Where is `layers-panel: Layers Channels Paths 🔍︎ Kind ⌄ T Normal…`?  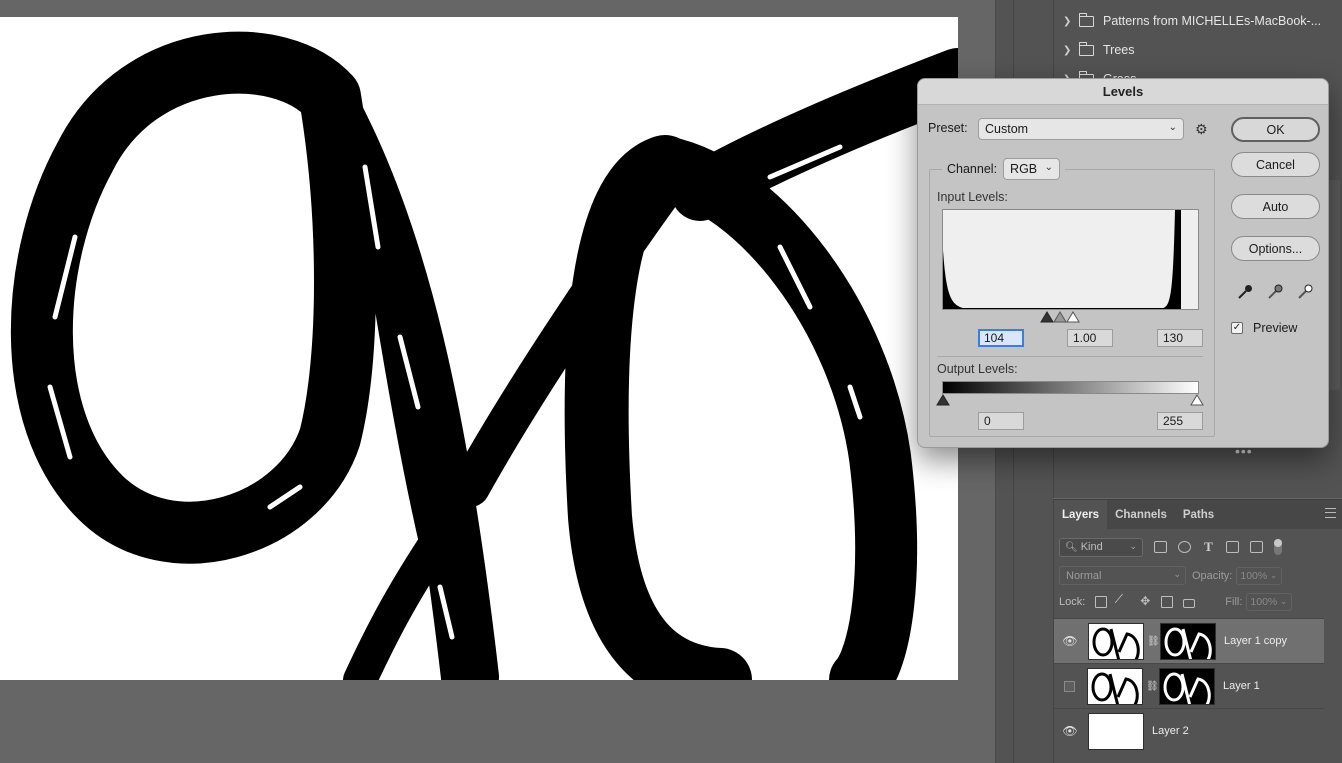
layers-panel: Layers Channels Paths 🔍︎ Kind ⌄ T Normal… is located at coordinates (1197, 631).